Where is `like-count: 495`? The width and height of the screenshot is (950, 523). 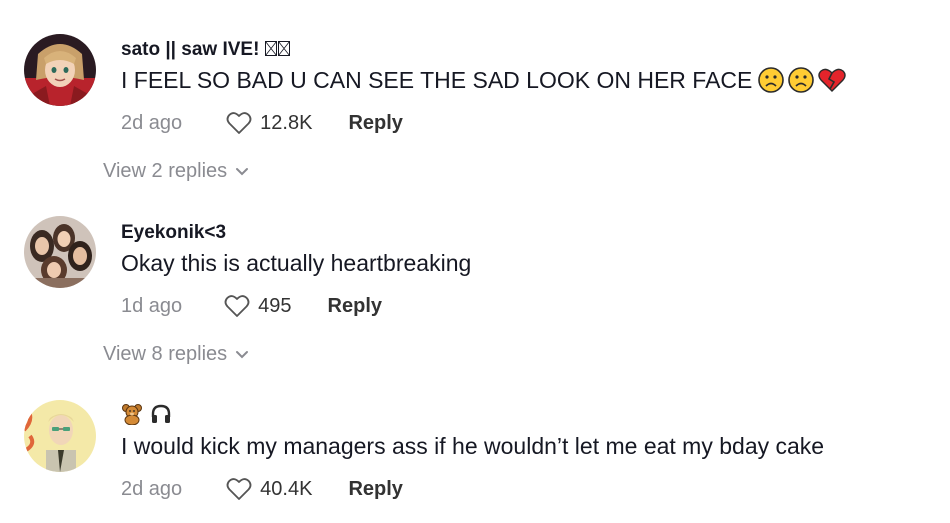
like-count: 495 is located at coordinates (275, 305).